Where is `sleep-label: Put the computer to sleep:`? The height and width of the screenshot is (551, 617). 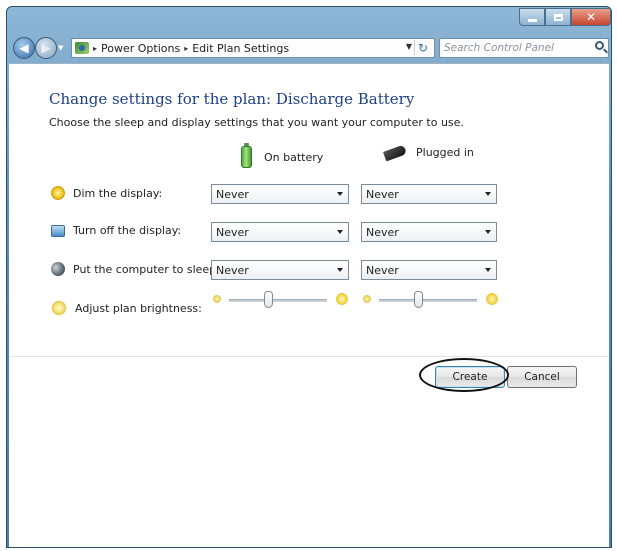
sleep-label: Put the computer to sleep: is located at coordinates (146, 269).